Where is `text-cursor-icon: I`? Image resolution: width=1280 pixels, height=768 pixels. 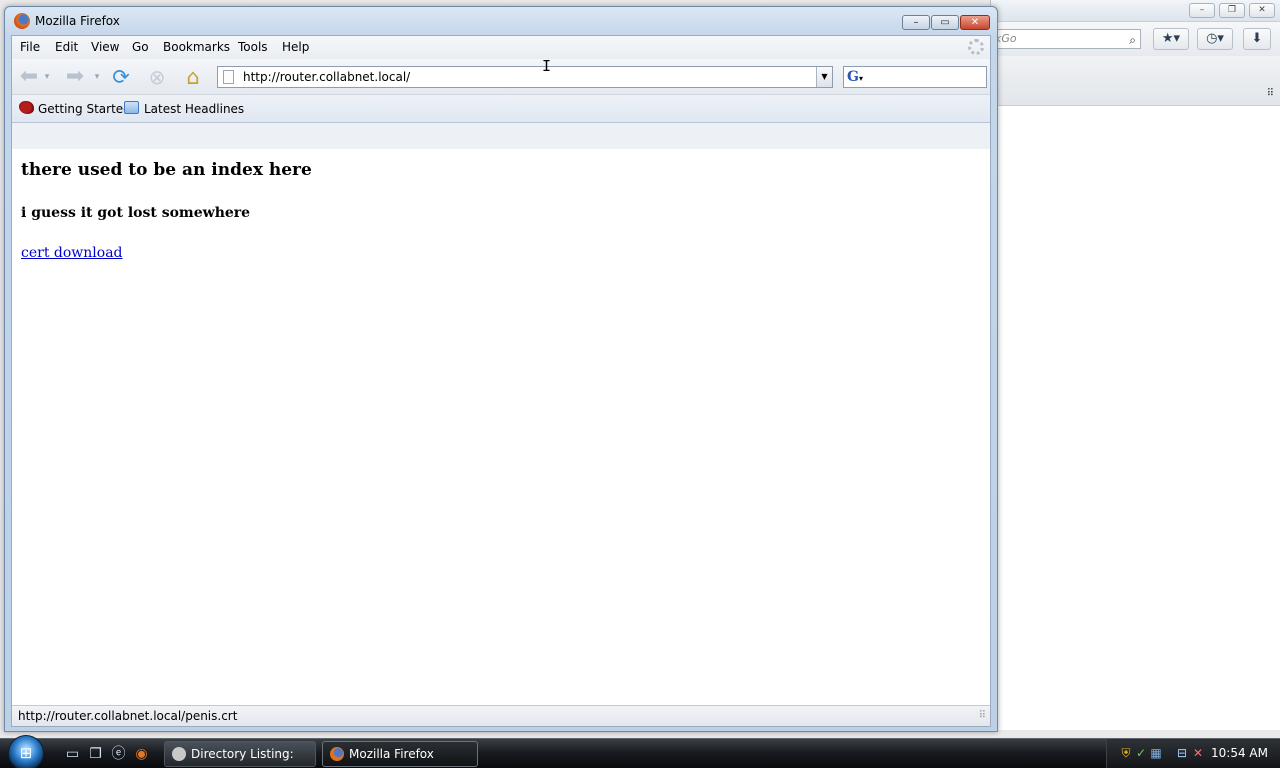
text-cursor-icon: I is located at coordinates (547, 66).